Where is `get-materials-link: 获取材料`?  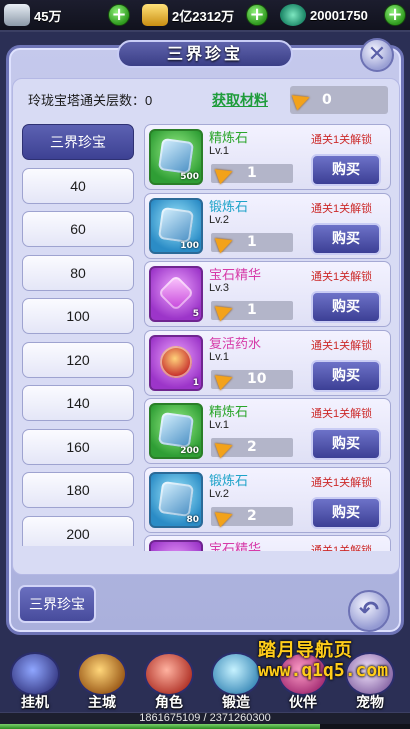 get-materials-link: 获取材料 is located at coordinates (240, 100).